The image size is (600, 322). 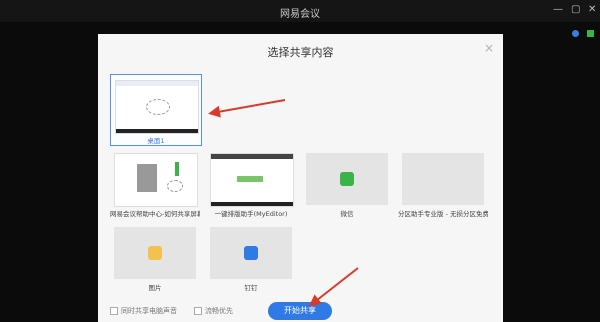 I want to click on arrow-to-desktop, so click(x=247, y=108).